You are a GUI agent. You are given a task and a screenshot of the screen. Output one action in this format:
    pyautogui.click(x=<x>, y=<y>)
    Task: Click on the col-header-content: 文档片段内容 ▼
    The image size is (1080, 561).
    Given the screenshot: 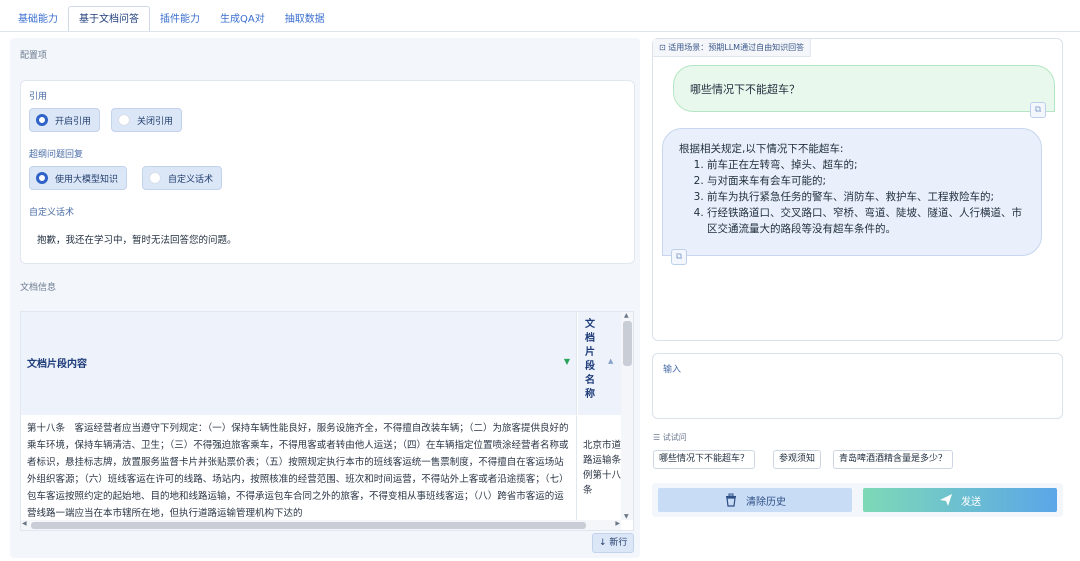 What is the action you would take?
    pyautogui.click(x=299, y=363)
    